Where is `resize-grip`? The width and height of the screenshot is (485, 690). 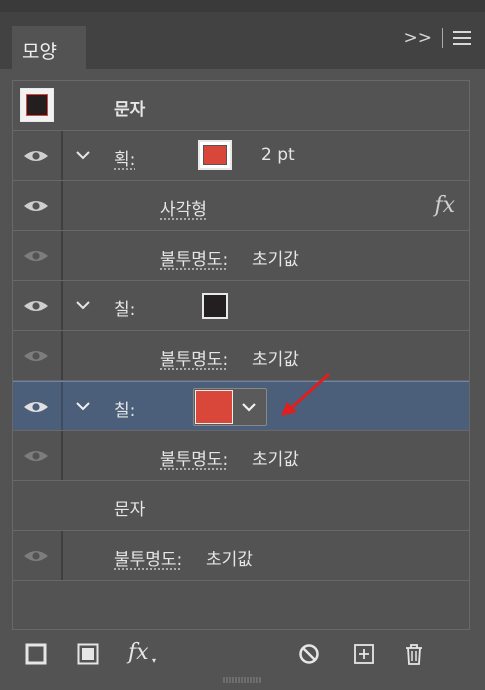
resize-grip is located at coordinates (242, 680).